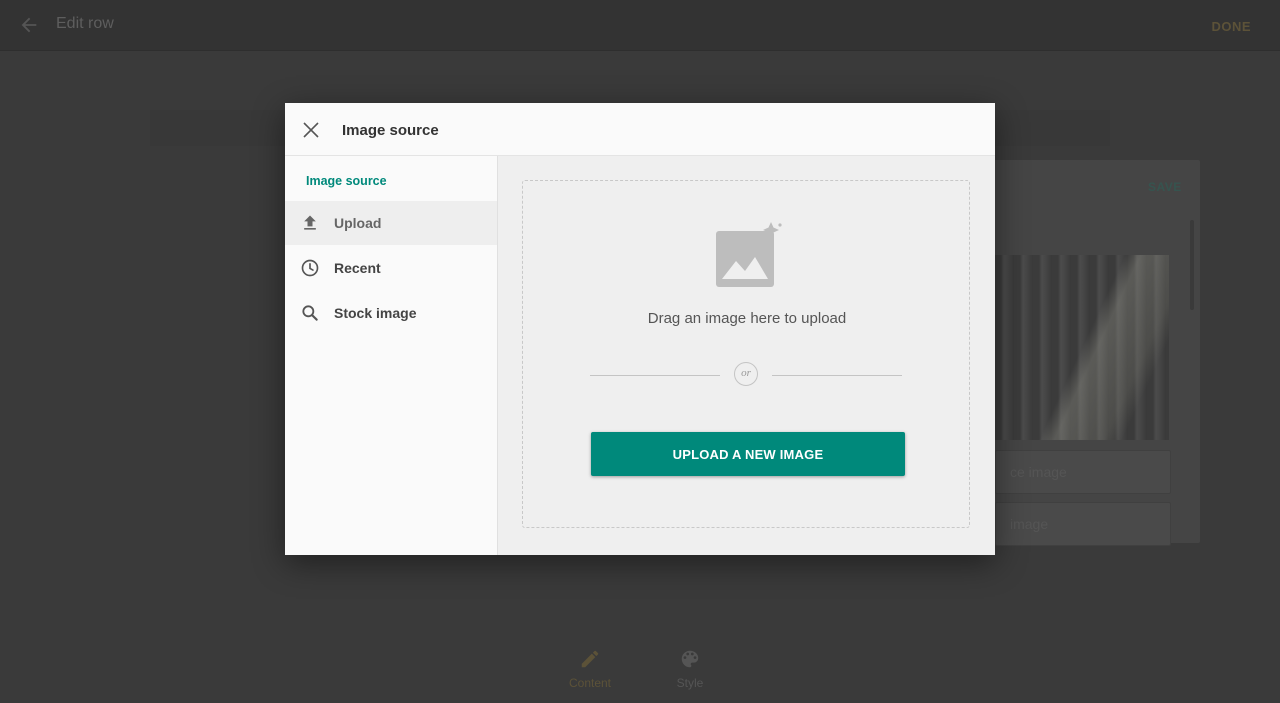  Describe the element at coordinates (640, 129) in the screenshot. I see `dialog-header: Image source` at that location.